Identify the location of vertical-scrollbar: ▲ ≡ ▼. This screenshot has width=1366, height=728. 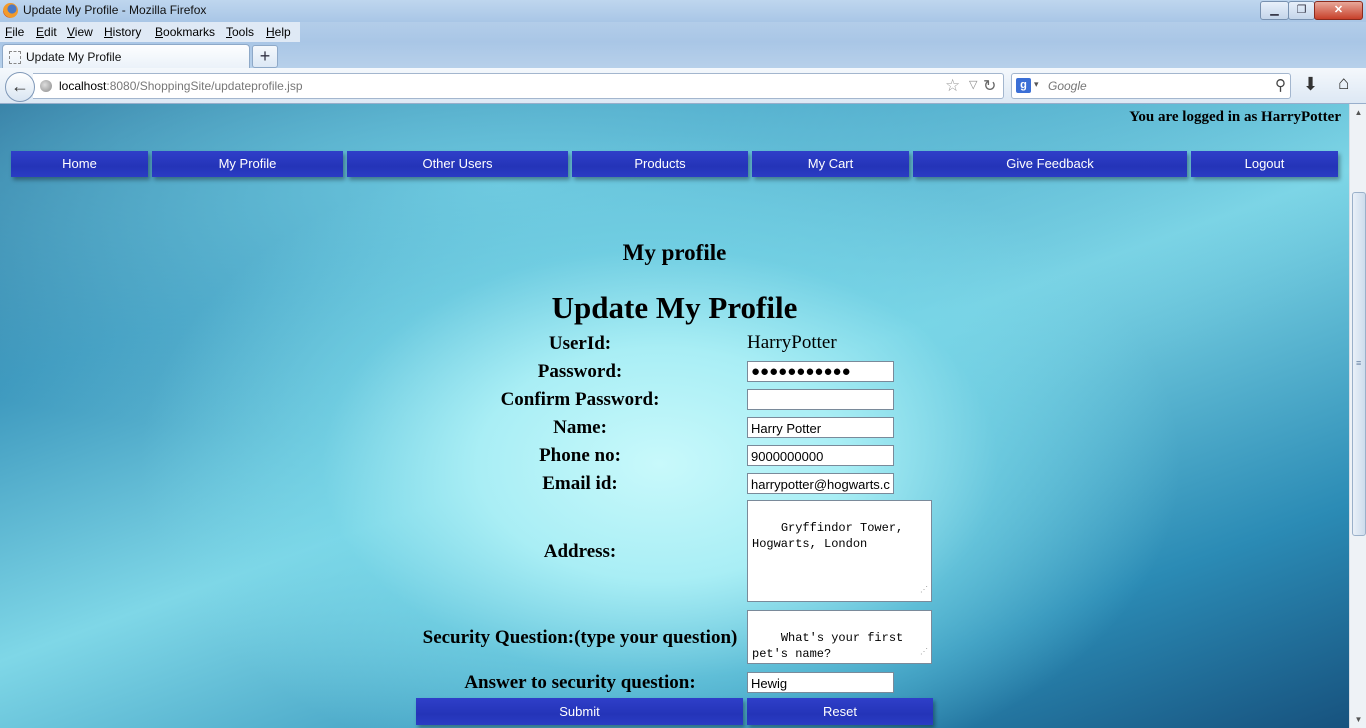
(1357, 416).